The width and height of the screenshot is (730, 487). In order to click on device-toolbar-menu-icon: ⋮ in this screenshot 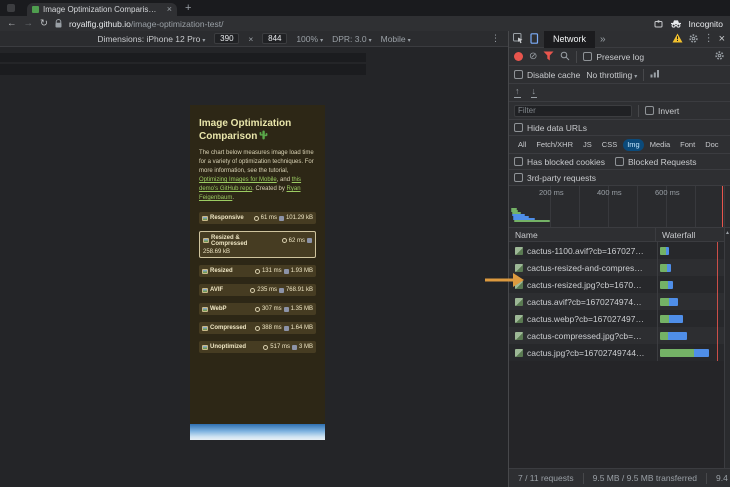, I will do `click(495, 38)`.